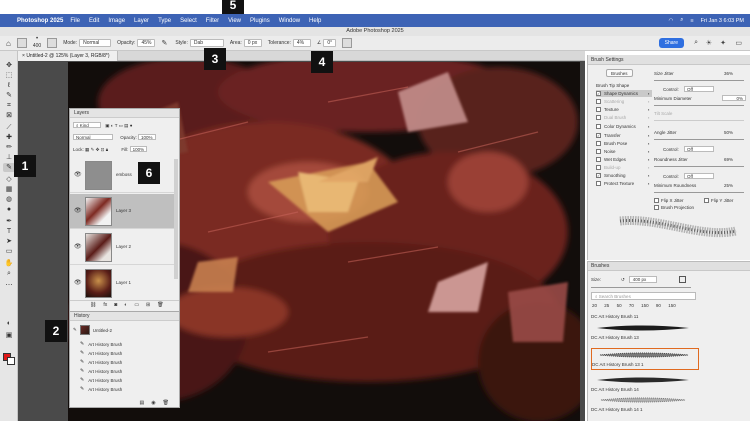 The height and width of the screenshot is (421, 750). What do you see at coordinates (9, 231) in the screenshot?
I see `type-tool-icon: T` at bounding box center [9, 231].